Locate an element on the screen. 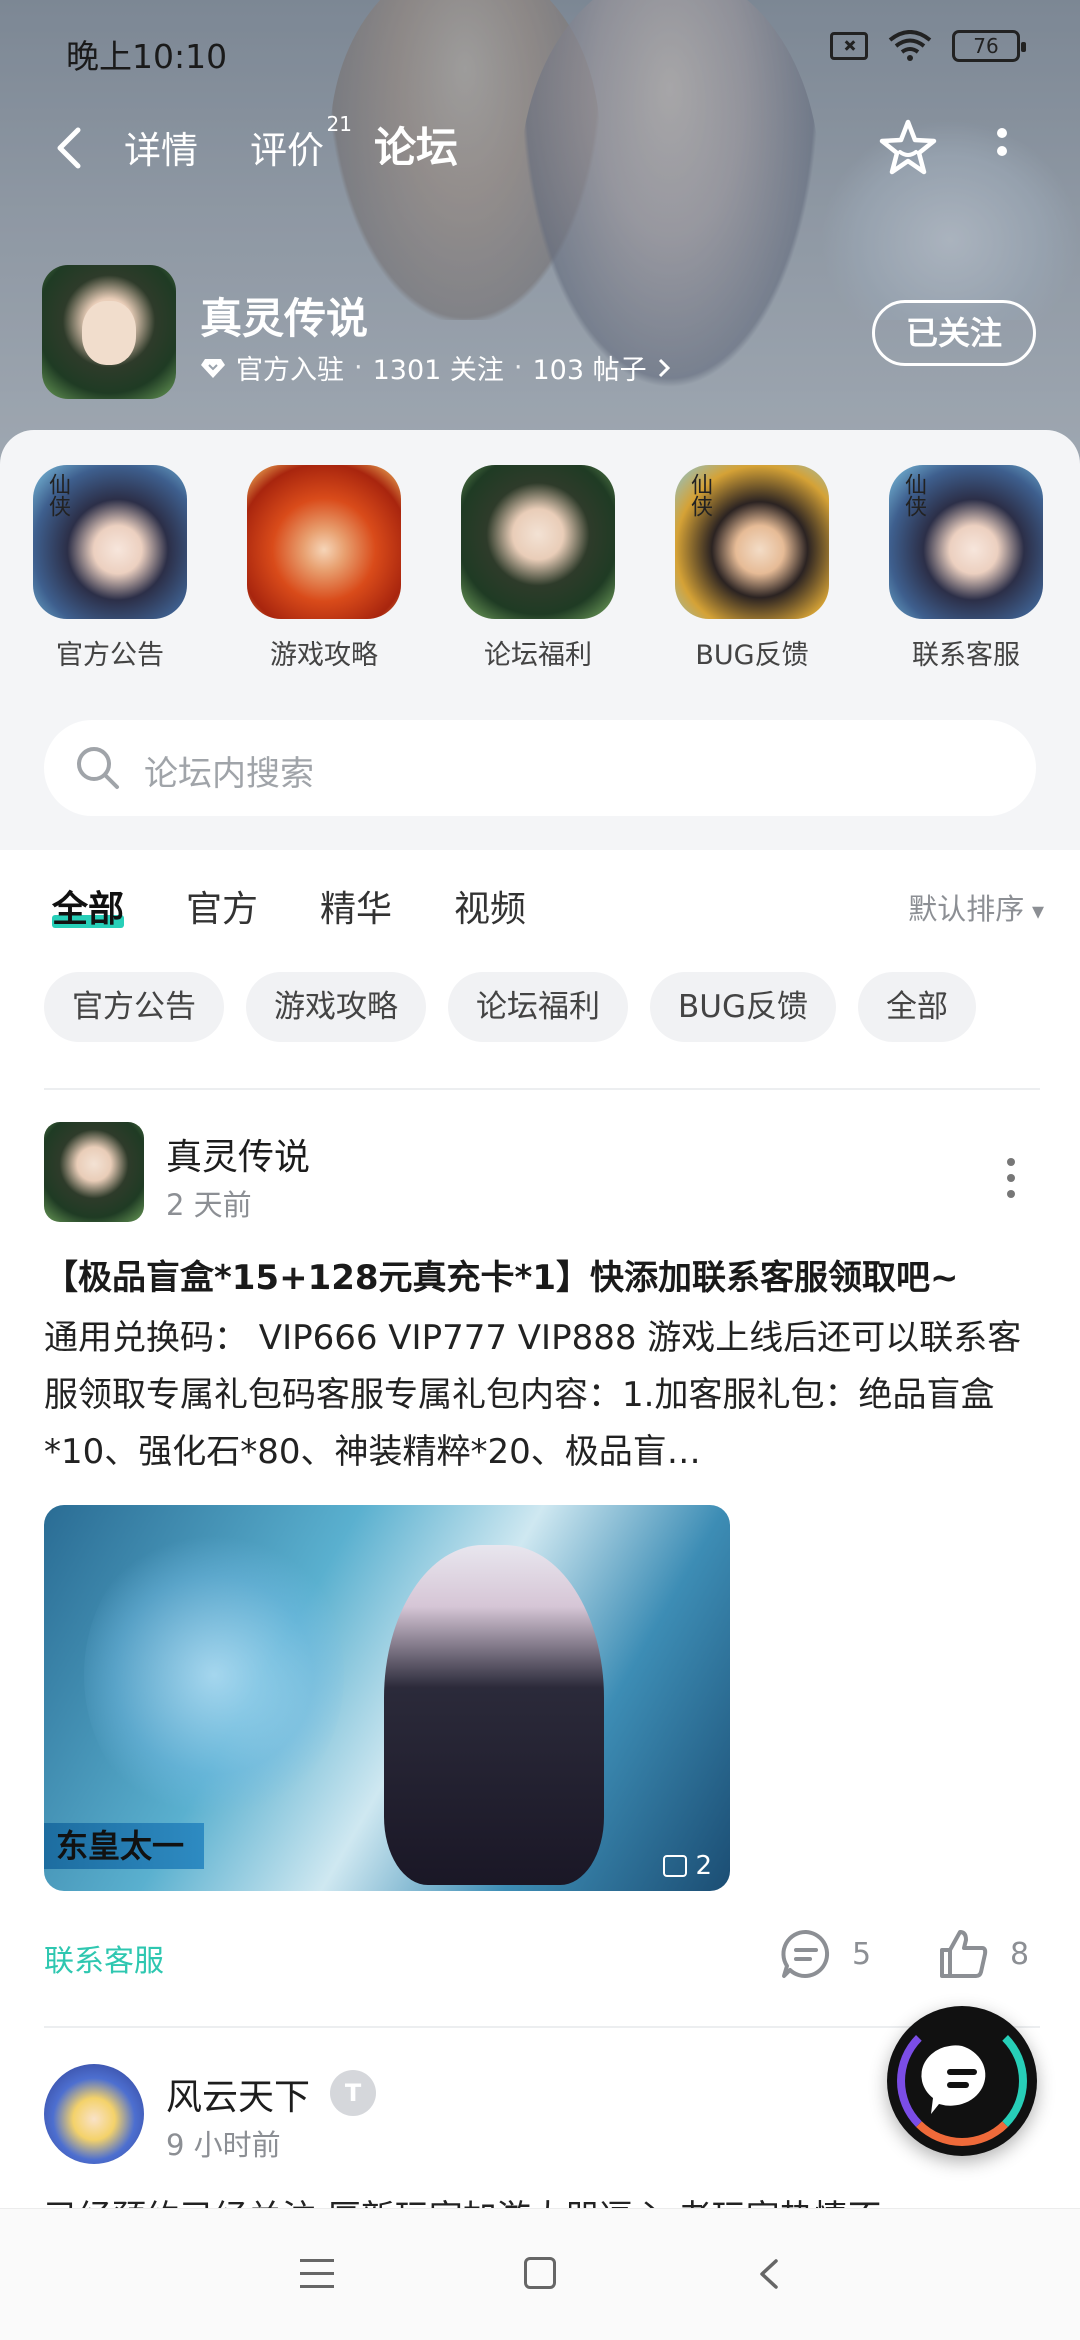 The image size is (1080, 2340). game-meta: 官方入驻 · 1301 关注 · 103 帖子 is located at coordinates (435, 367).